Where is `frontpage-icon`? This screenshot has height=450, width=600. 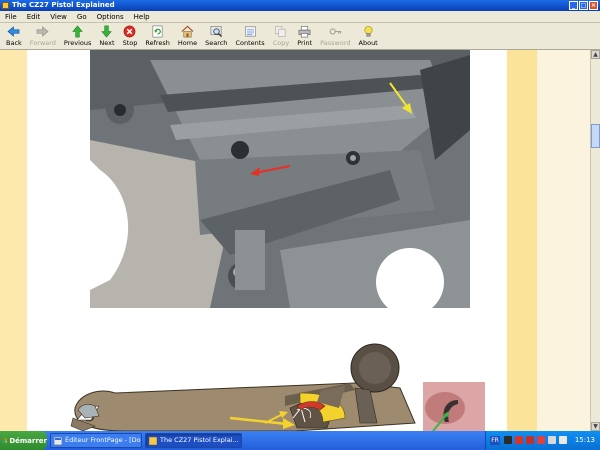
frontpage-icon is located at coordinates (58, 441).